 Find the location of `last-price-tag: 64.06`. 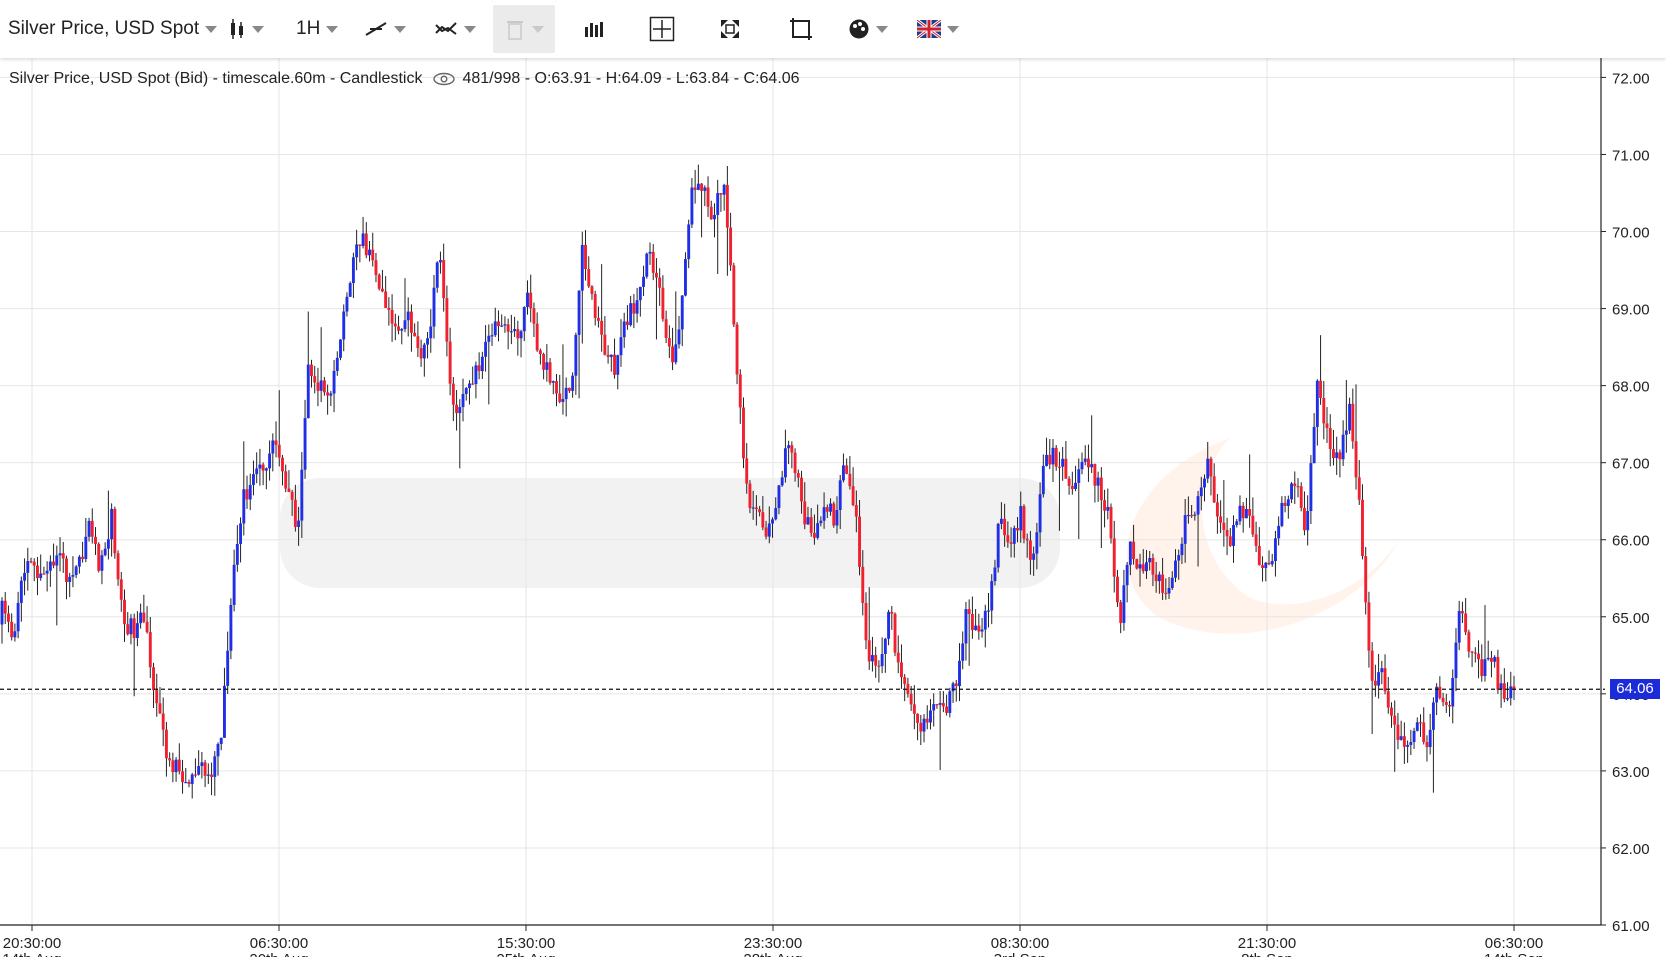

last-price-tag: 64.06 is located at coordinates (1635, 689).